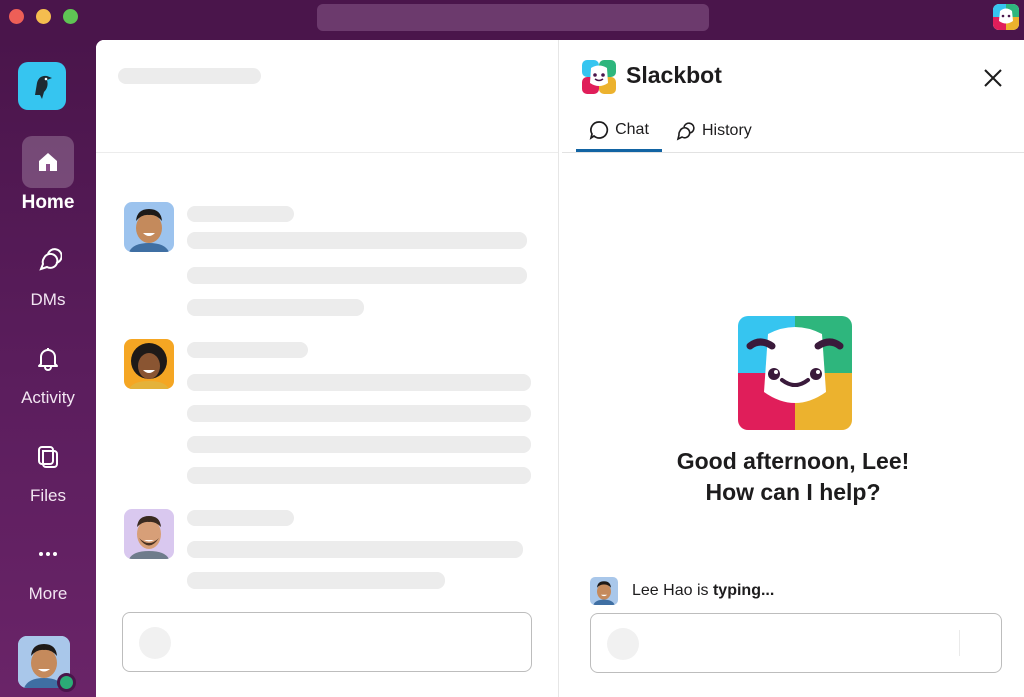 The width and height of the screenshot is (1024, 697). What do you see at coordinates (48, 175) in the screenshot?
I see `sidebar-item-home: Home` at bounding box center [48, 175].